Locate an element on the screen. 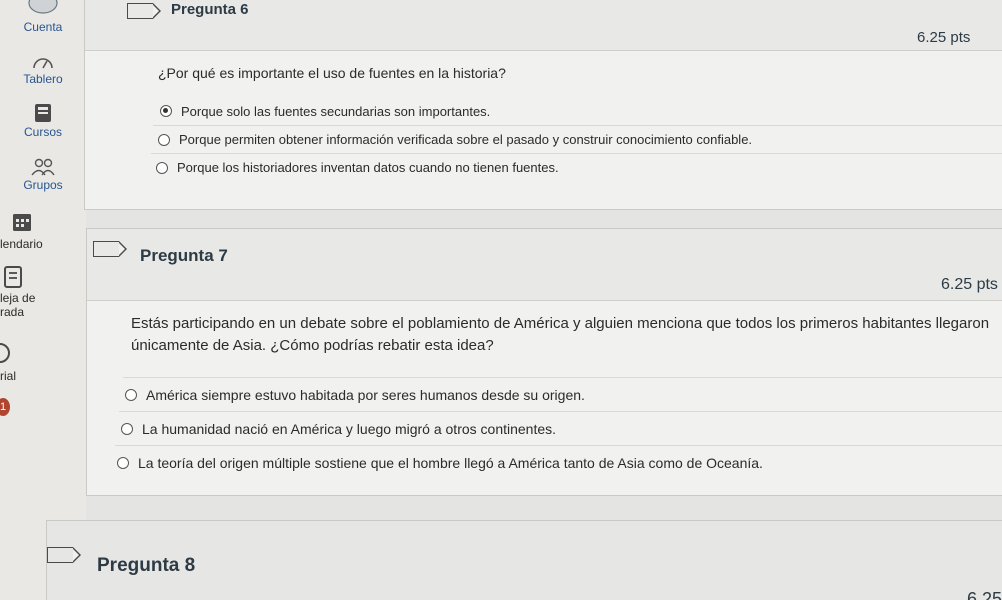  notification-badge: 1 is located at coordinates (5, 407).